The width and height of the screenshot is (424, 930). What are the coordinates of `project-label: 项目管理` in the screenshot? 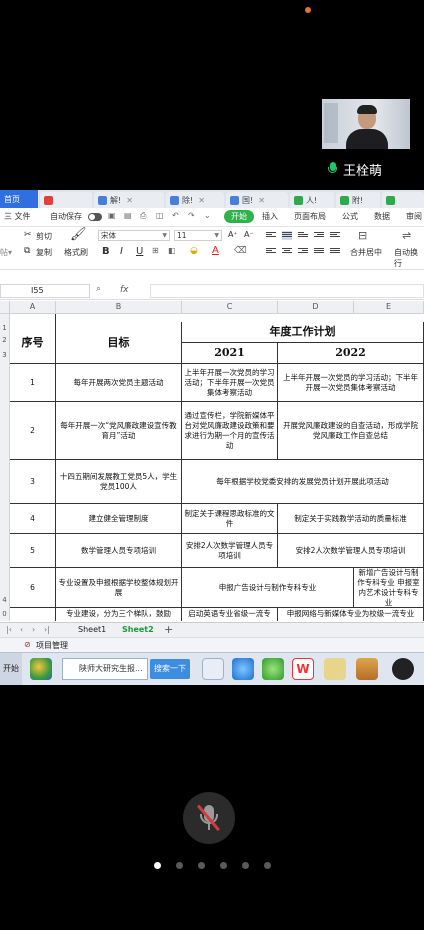 It's located at (52, 645).